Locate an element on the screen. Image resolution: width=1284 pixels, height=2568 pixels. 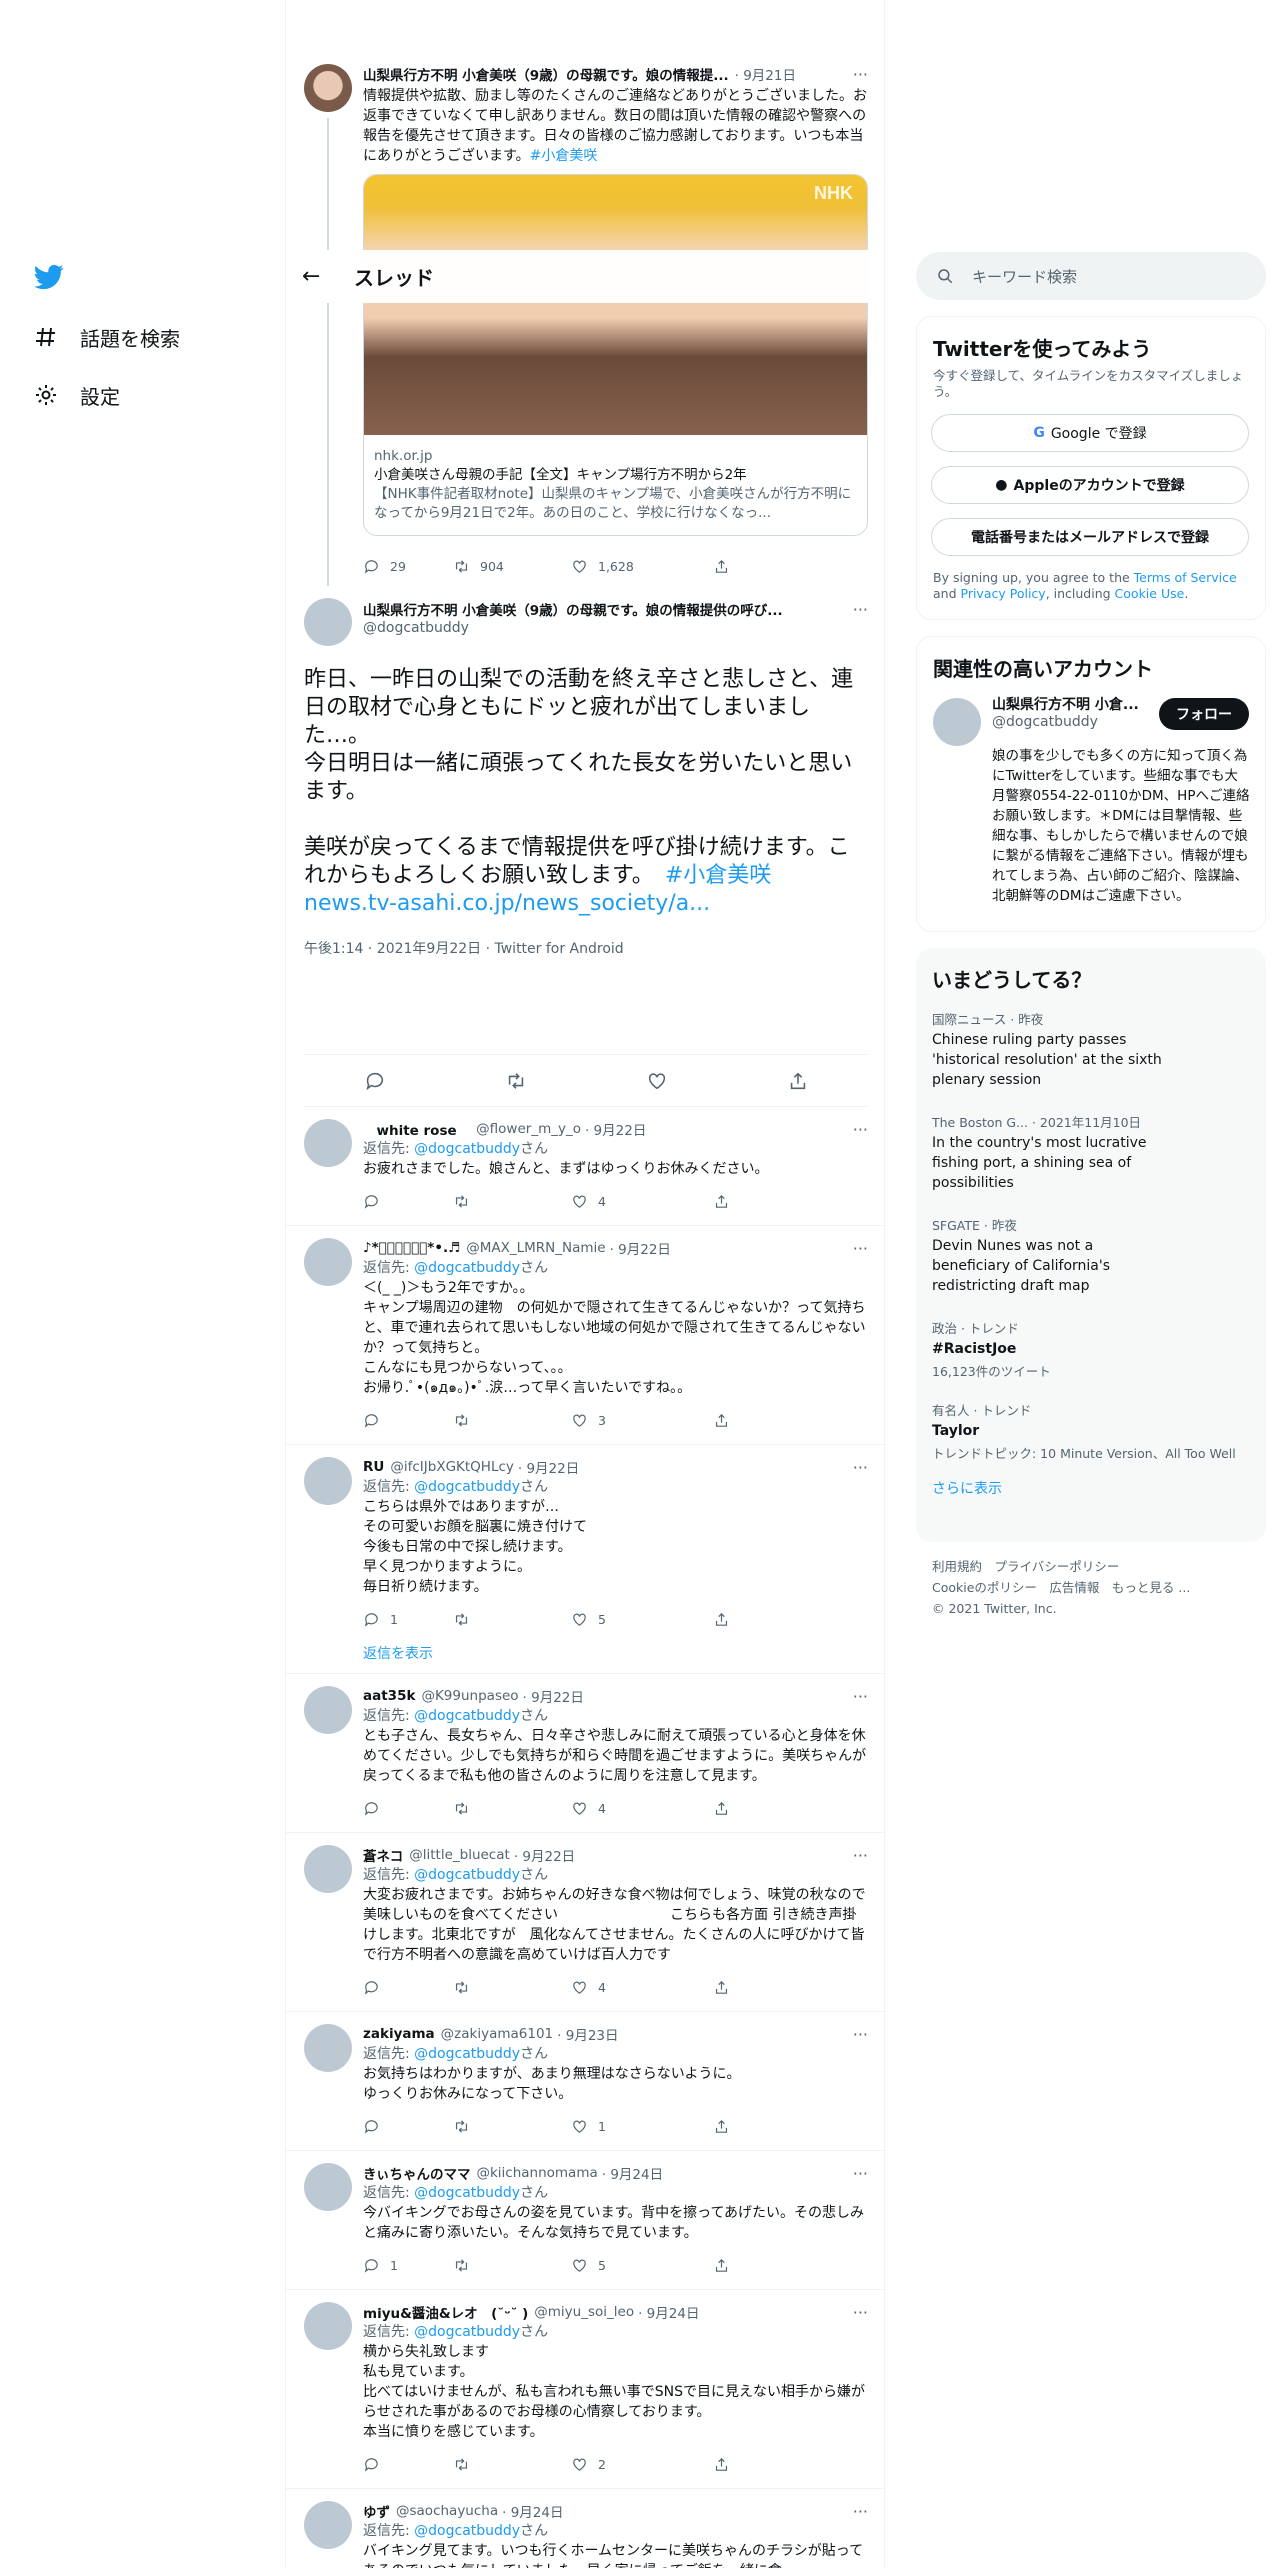
tweet-date: · 9月24日 is located at coordinates (532, 2511).